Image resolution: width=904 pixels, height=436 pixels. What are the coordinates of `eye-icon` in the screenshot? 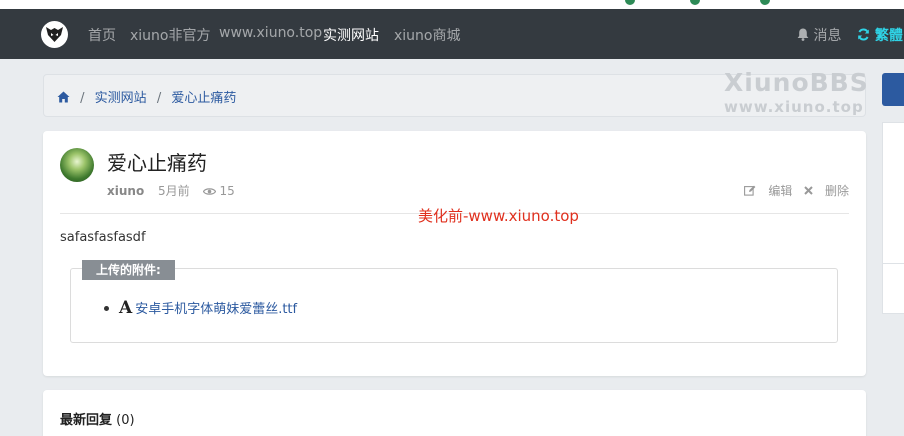 It's located at (210, 191).